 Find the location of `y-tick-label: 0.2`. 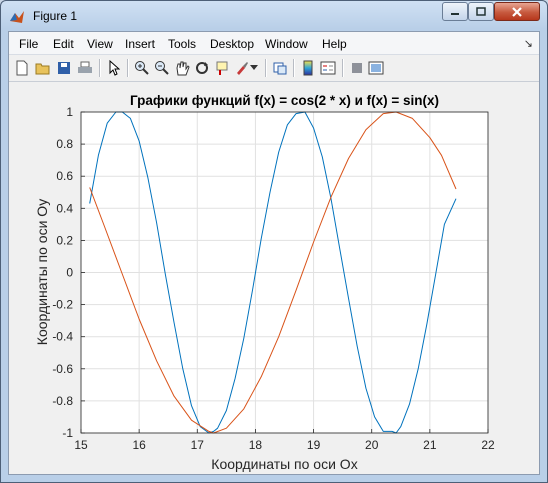

y-tick-label: 0.2 is located at coordinates (64, 240).